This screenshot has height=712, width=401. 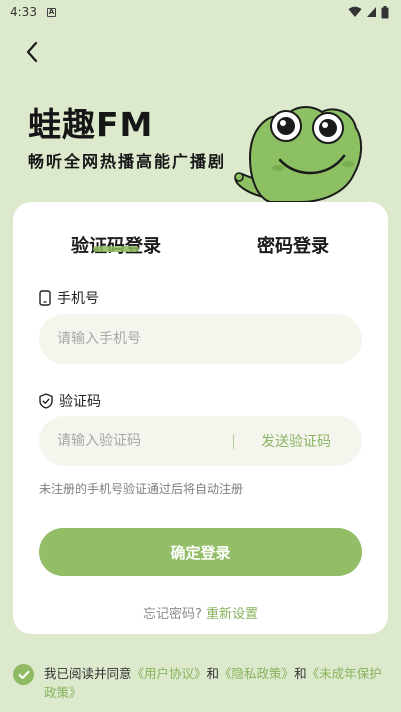 What do you see at coordinates (127, 161) in the screenshot?
I see `brand-slogan: 畅听全网热播高能广播剧` at bounding box center [127, 161].